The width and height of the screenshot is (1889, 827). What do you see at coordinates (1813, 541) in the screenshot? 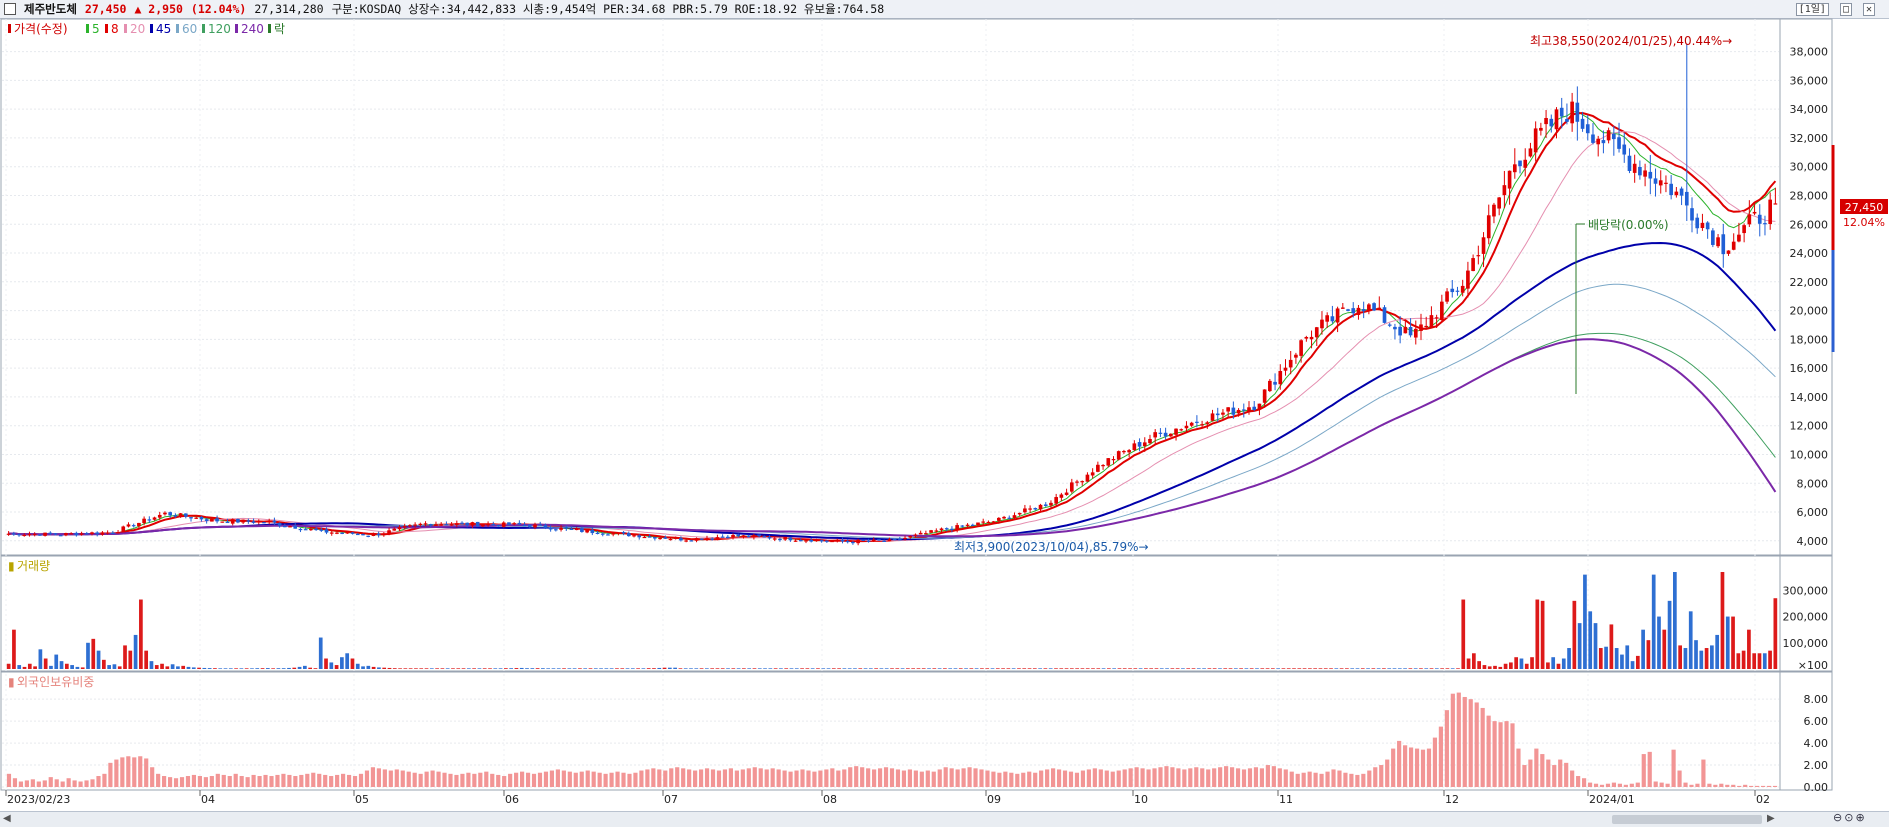
I see `price-tick-label: 4,000` at bounding box center [1813, 541].